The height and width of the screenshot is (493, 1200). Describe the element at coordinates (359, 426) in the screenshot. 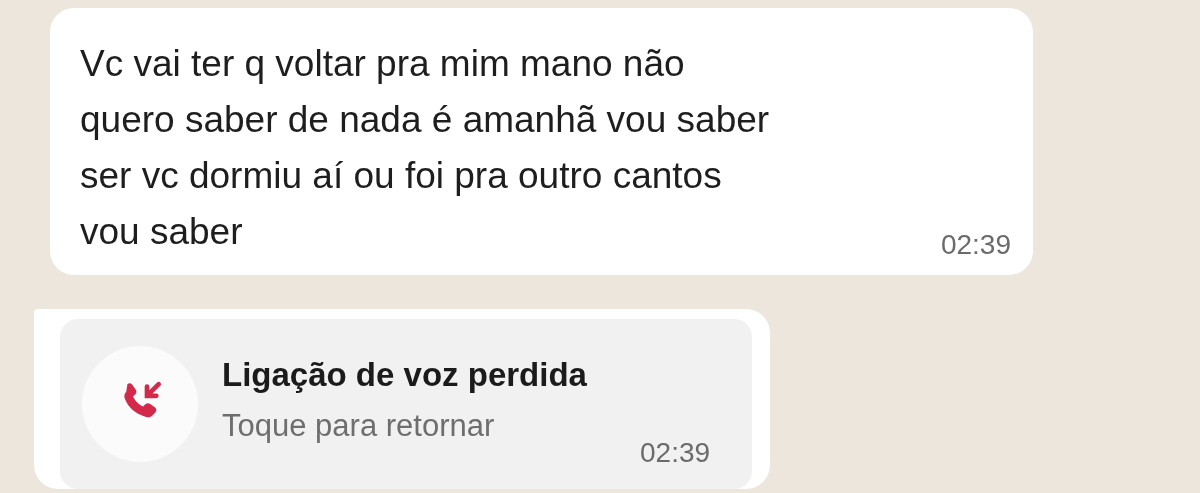

I see `call-subtitle: Toque para retornar` at that location.